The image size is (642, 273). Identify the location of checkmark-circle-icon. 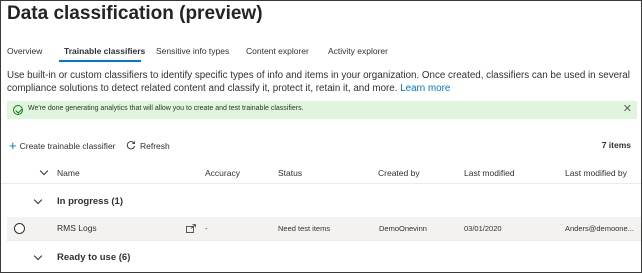
(18, 110).